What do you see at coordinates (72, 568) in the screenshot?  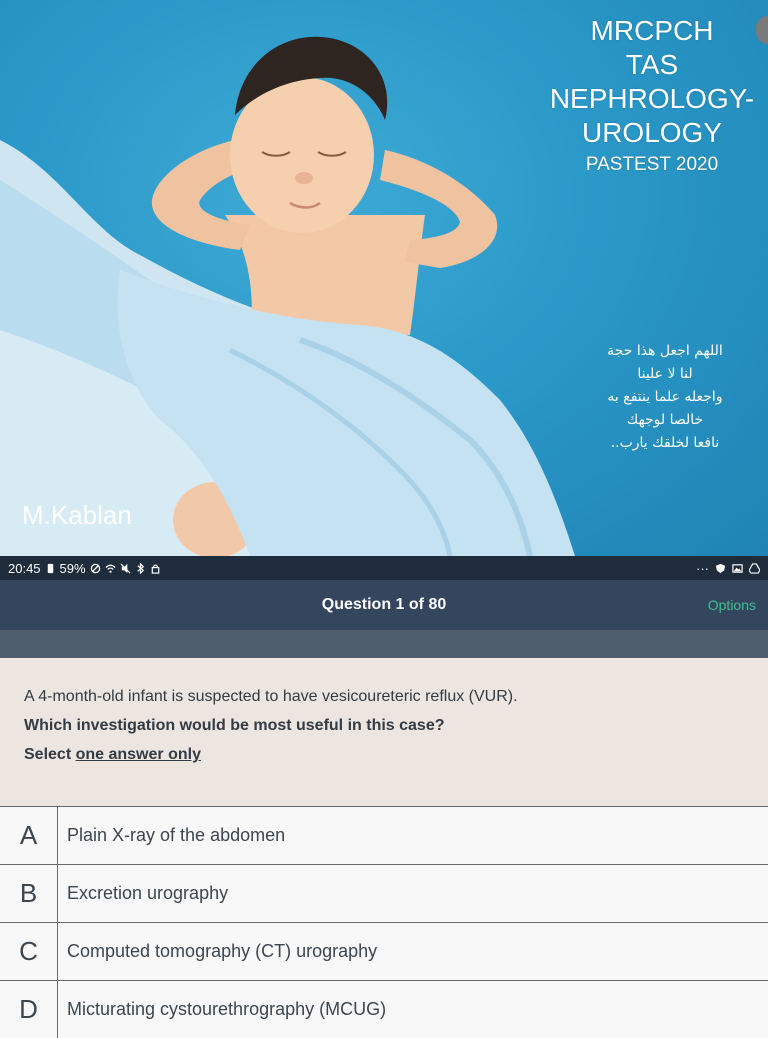 I see `battery-level: 59%` at bounding box center [72, 568].